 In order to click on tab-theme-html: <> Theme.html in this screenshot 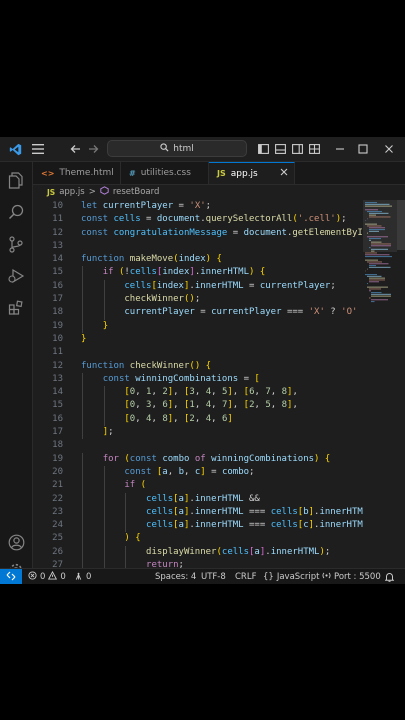, I will do `click(77, 173)`.